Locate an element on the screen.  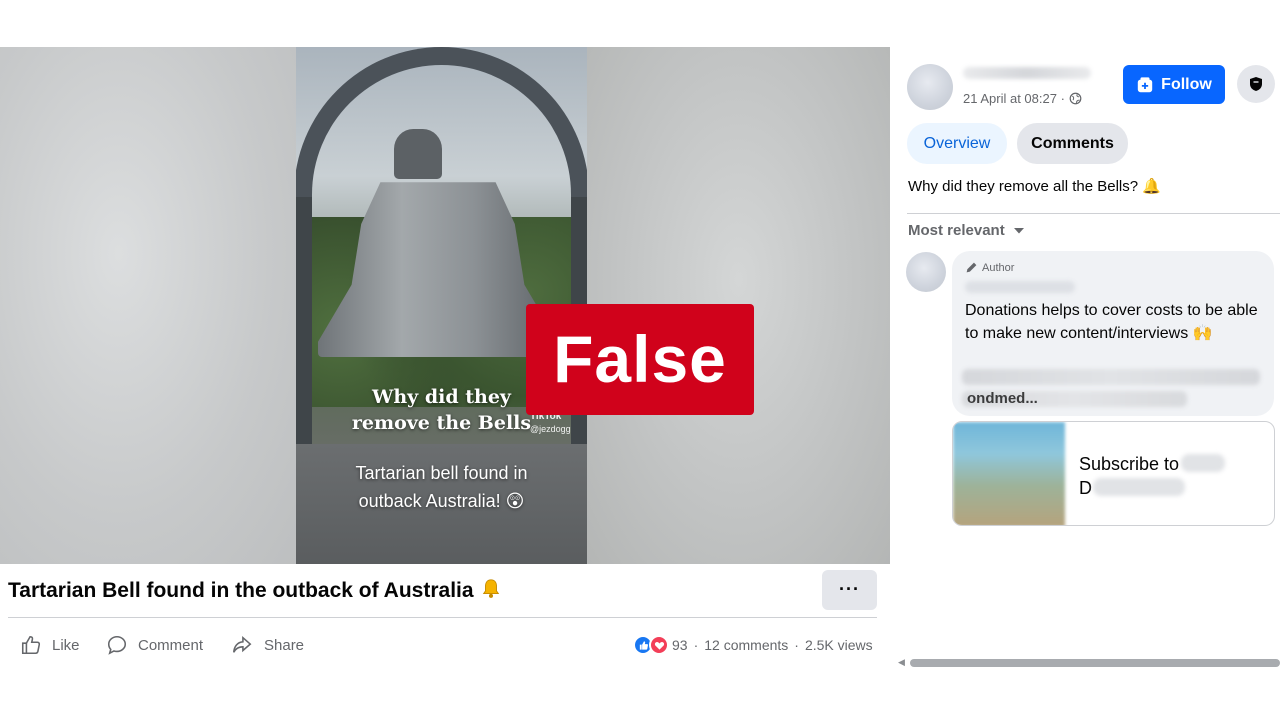
post-stats: 93 · 12 comments · 2.5K views is located at coordinates (753, 645).